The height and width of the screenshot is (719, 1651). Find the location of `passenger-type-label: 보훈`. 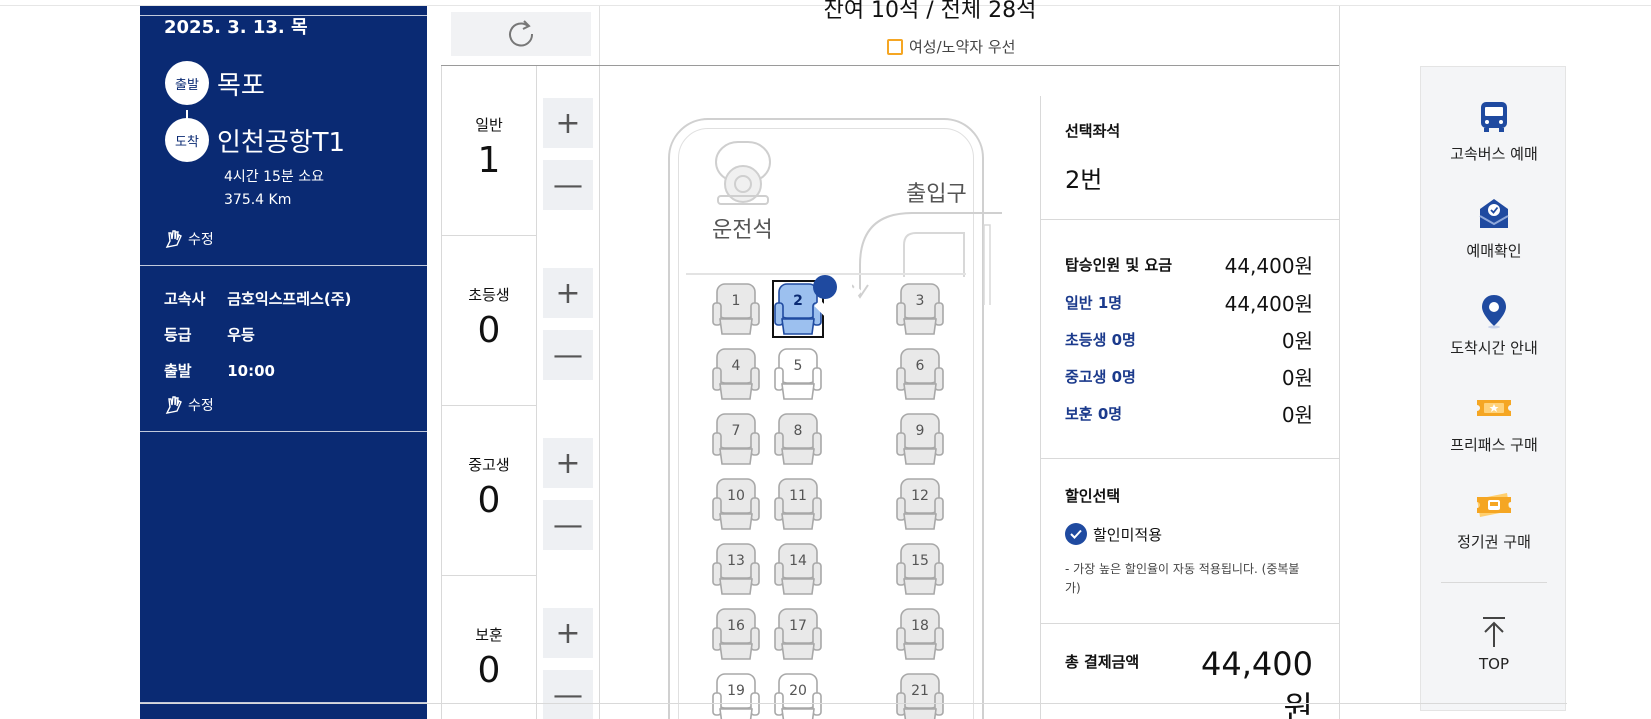

passenger-type-label: 보훈 is located at coordinates (489, 635).